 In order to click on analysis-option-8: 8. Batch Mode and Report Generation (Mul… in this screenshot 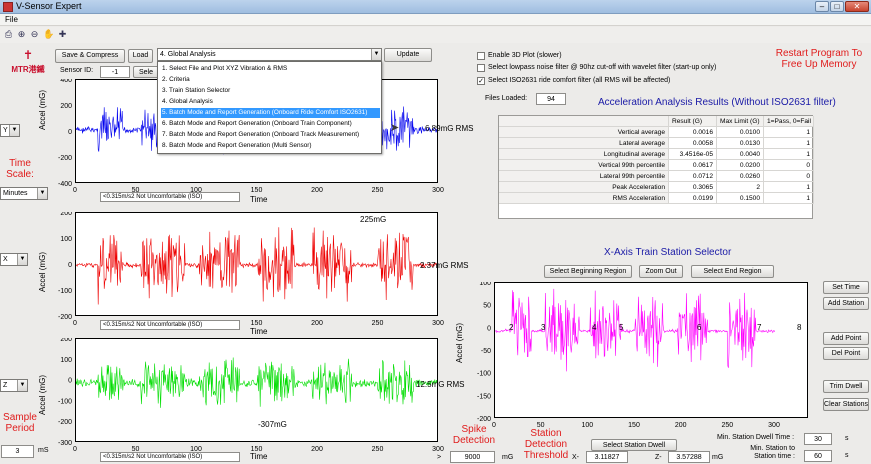, I will do `click(270, 146)`.